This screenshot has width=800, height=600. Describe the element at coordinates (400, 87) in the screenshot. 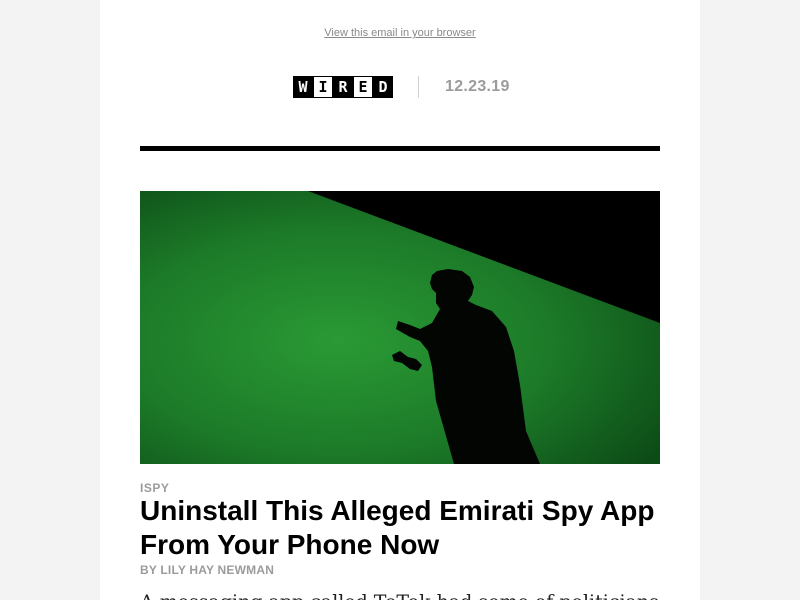

I see `masthead: W I R E D 12.23.19` at that location.